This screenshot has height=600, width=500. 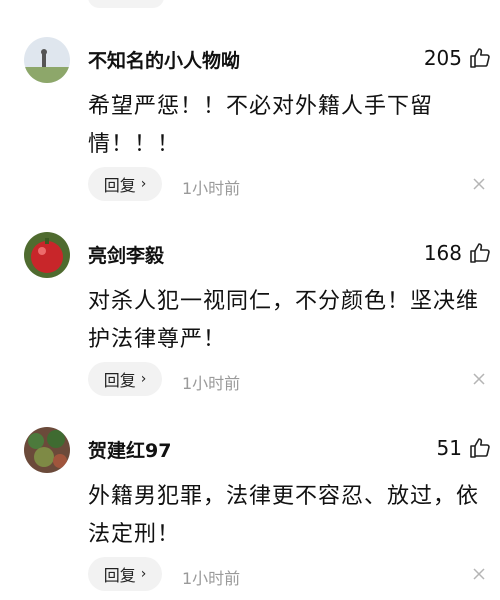 I want to click on previous-reply-button, so click(x=126, y=4).